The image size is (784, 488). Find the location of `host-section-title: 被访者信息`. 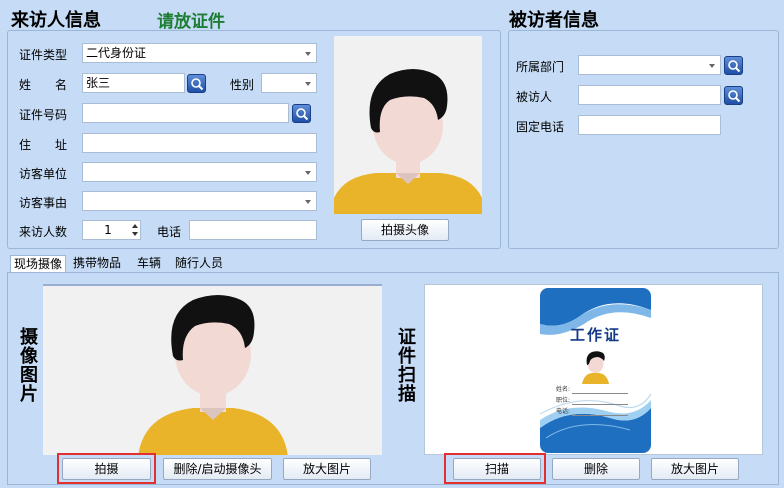

host-section-title: 被访者信息 is located at coordinates (554, 20).